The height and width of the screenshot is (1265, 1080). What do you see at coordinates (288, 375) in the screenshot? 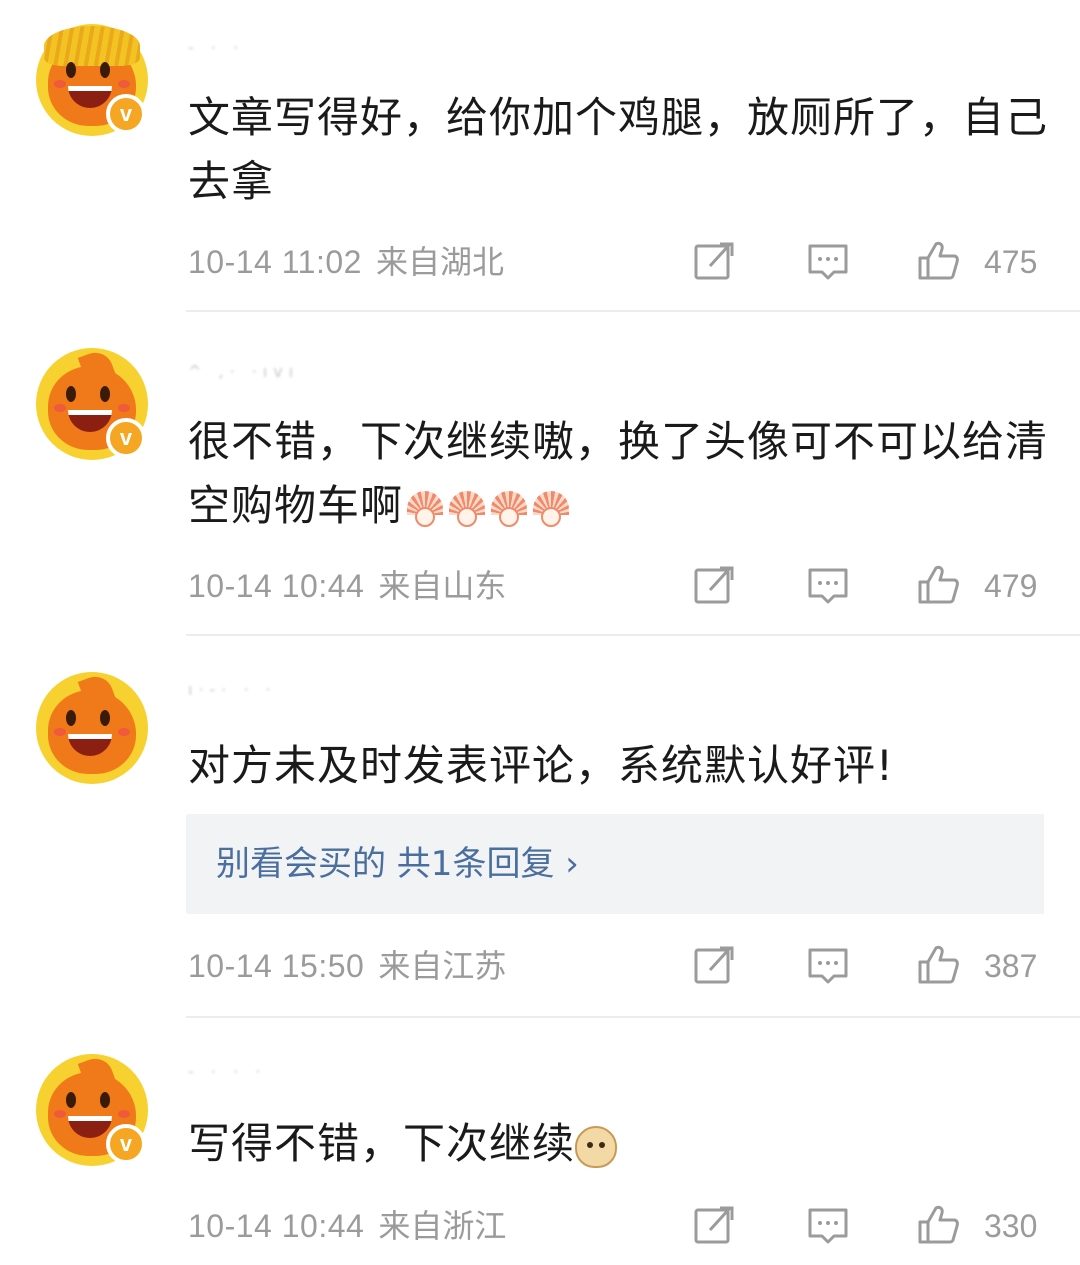
I see `username-blurred: ^ ,· ·ıvı` at bounding box center [288, 375].